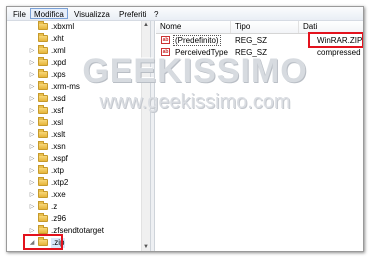 This screenshot has height=259, width=371. What do you see at coordinates (74, 195) in the screenshot?
I see `tree-item: ▷ .xxe` at bounding box center [74, 195].